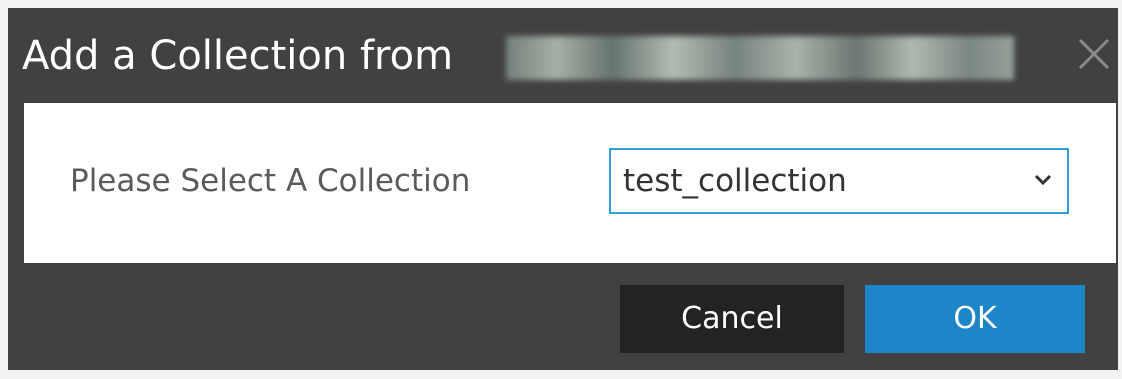 The width and height of the screenshot is (1122, 379). Describe the element at coordinates (760, 58) in the screenshot. I see `redacted-hostname` at that location.